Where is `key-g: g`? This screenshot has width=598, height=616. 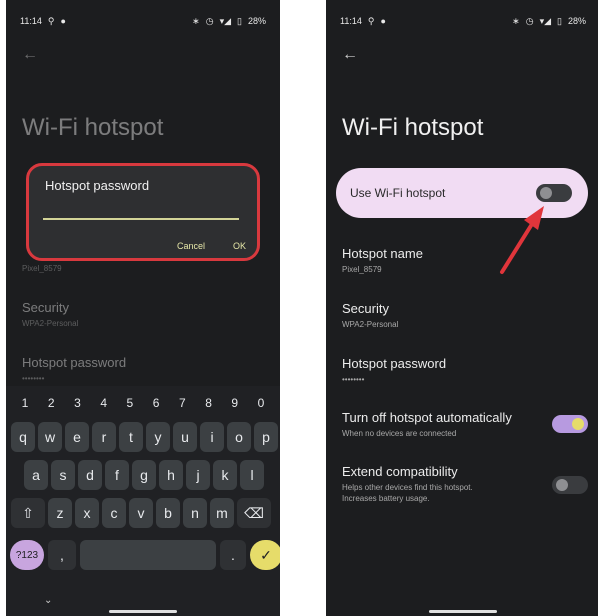 key-g: g is located at coordinates (144, 475).